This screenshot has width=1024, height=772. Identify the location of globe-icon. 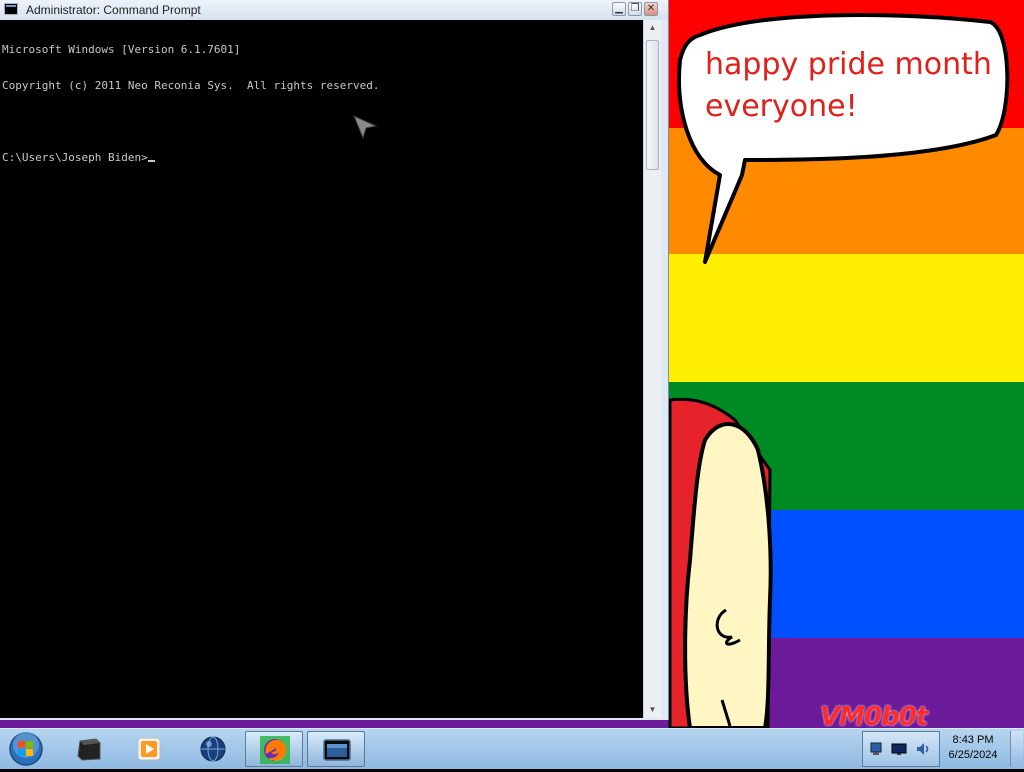
(213, 749).